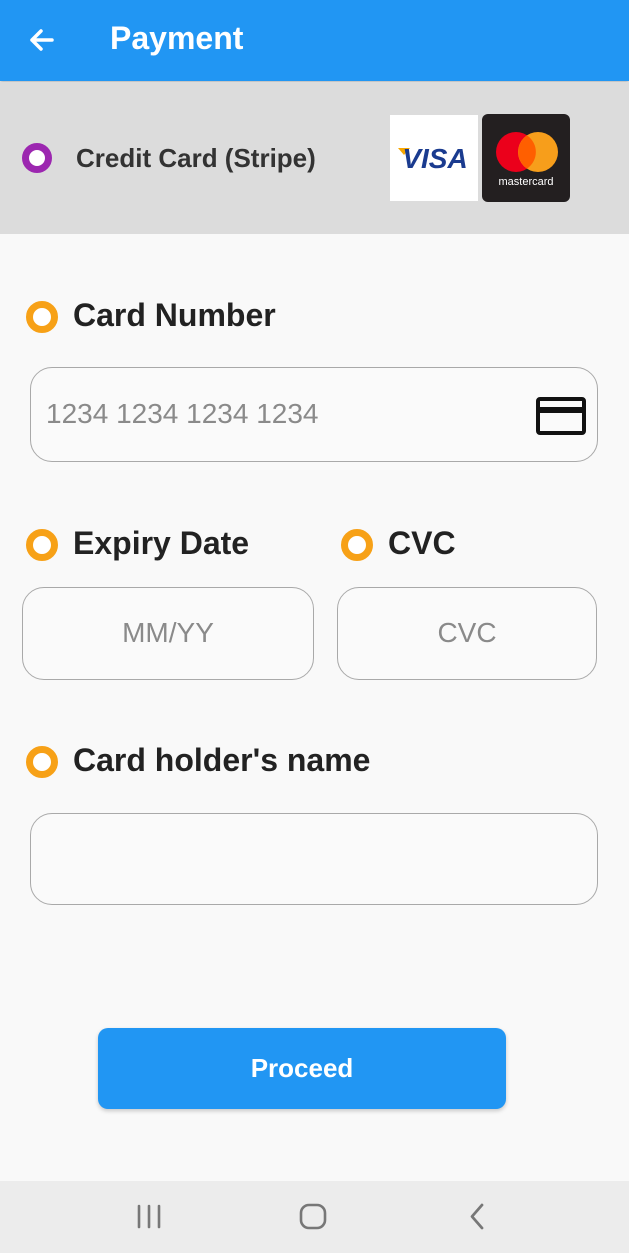  I want to click on expiry-input: MM/YY, so click(168, 633).